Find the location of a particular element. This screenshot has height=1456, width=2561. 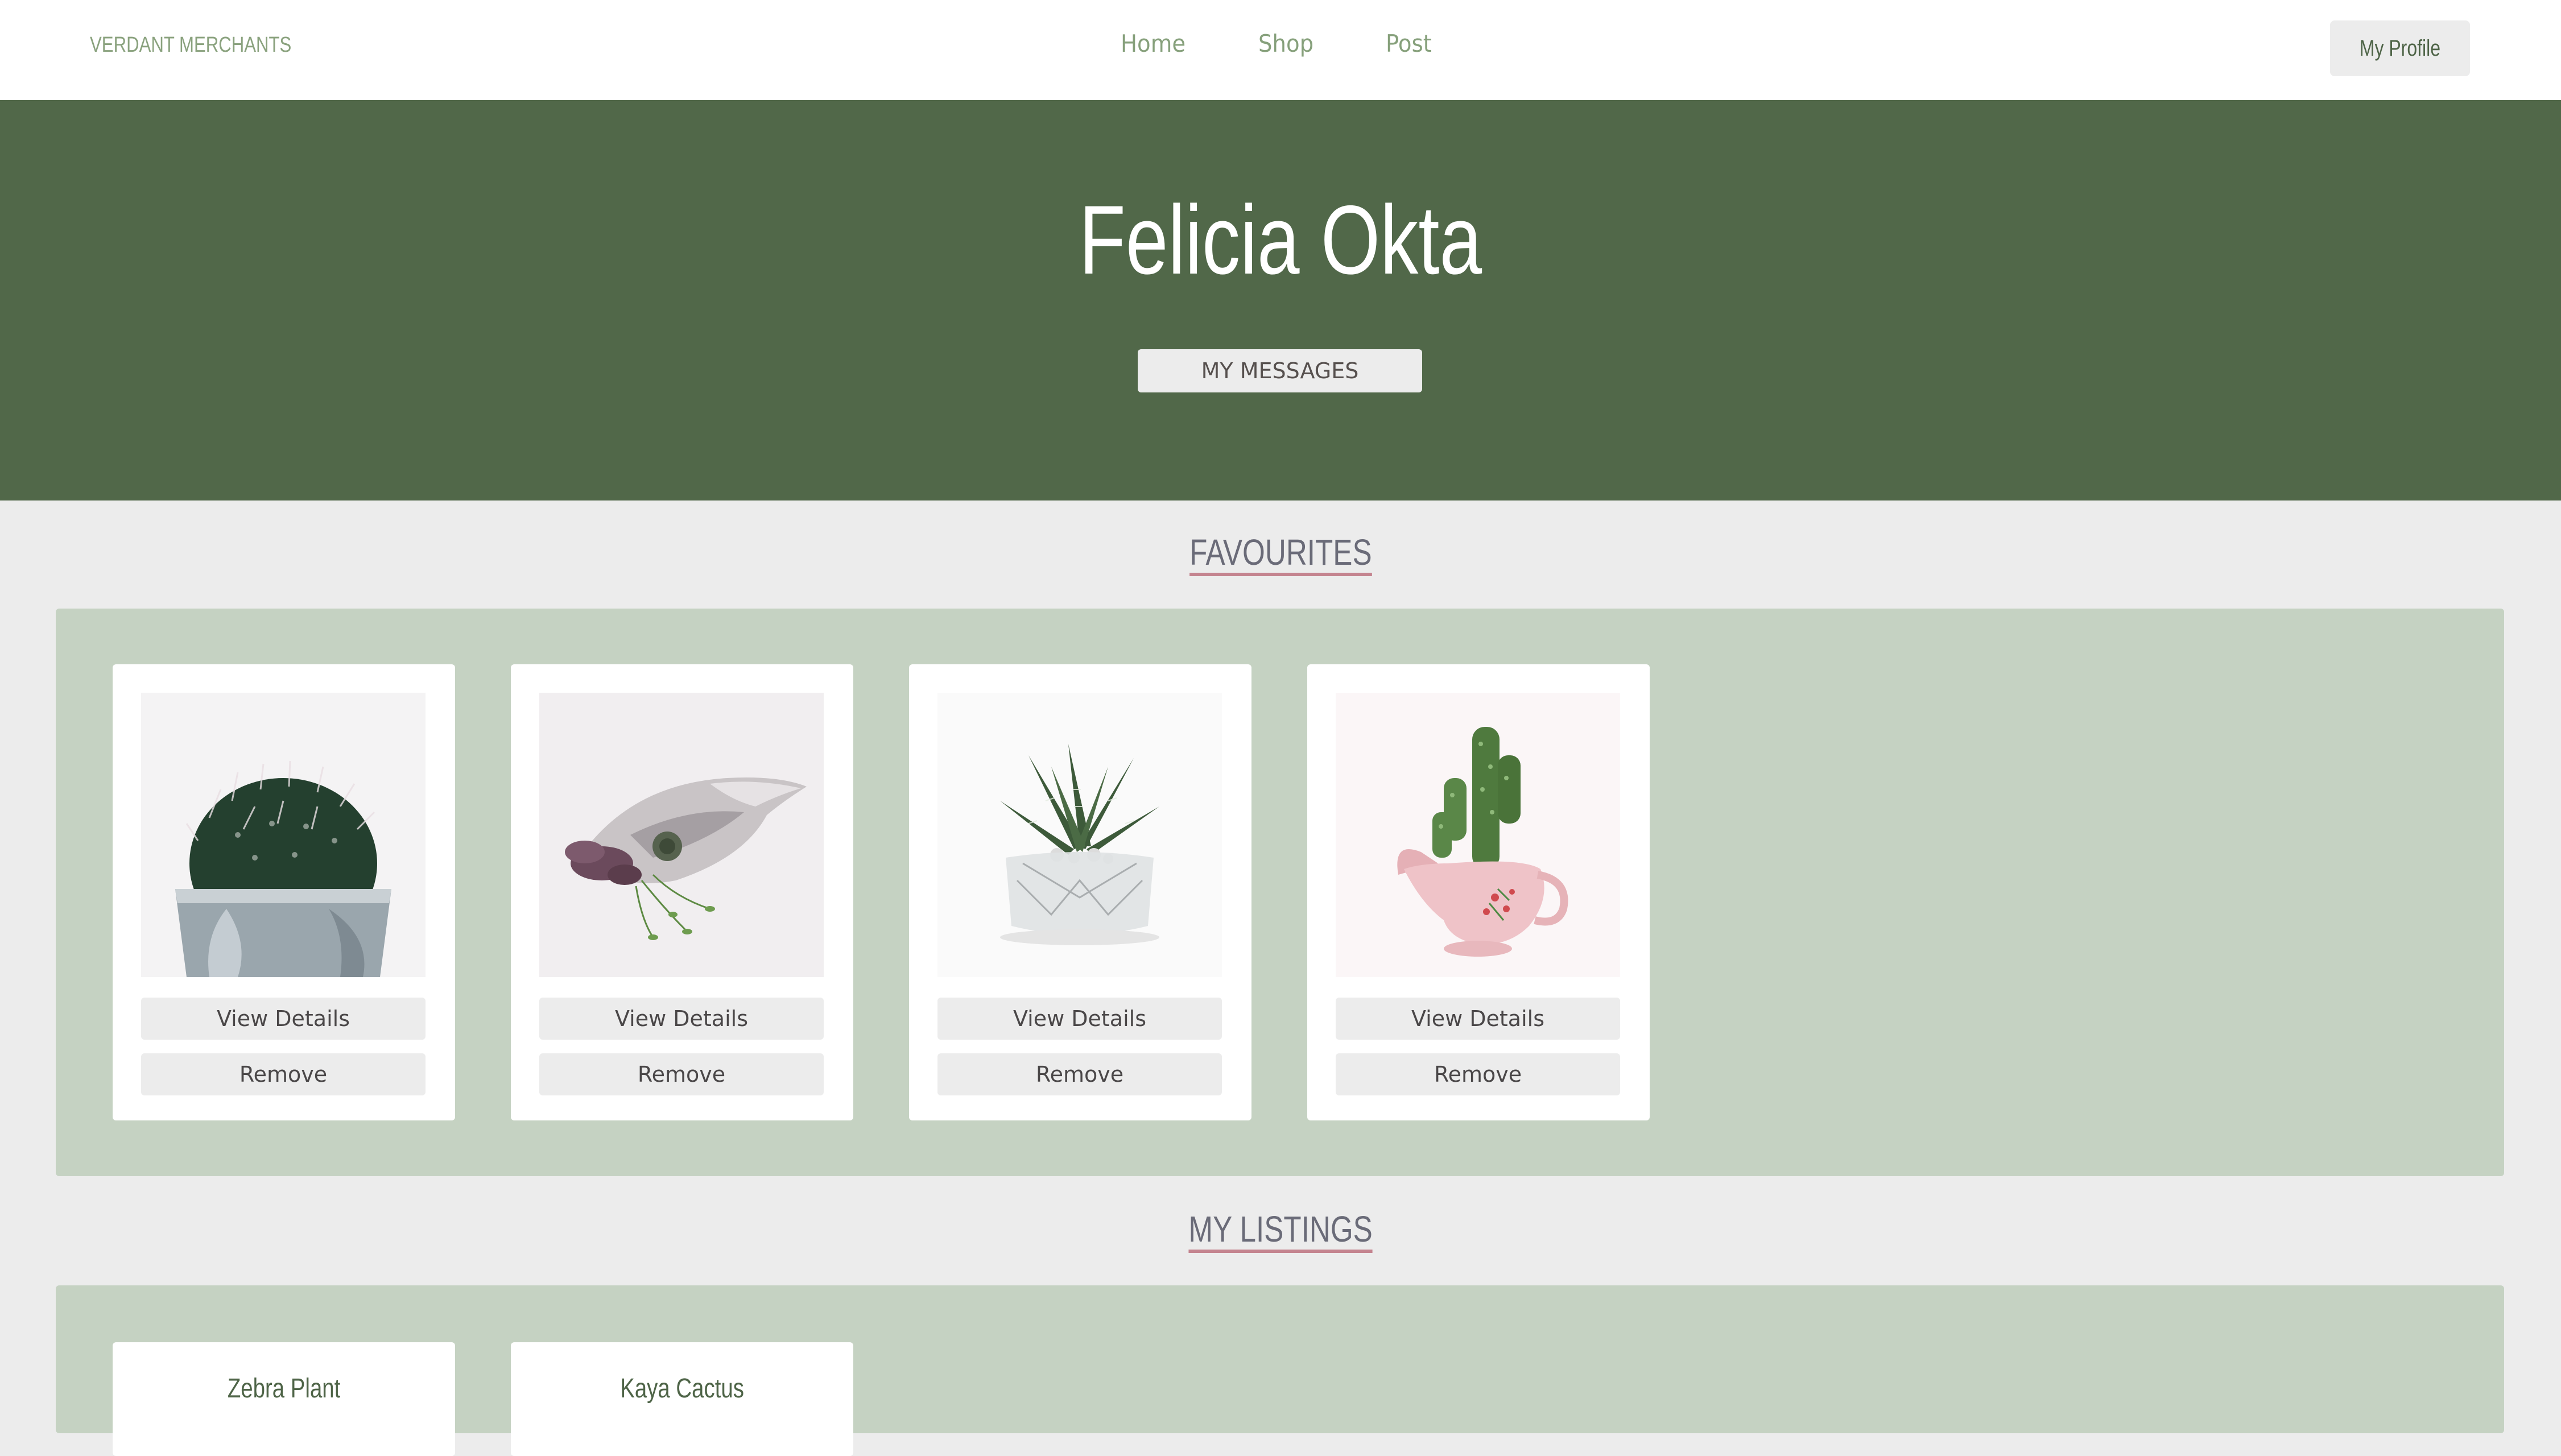

listing-name-text: Zebra Plant is located at coordinates (284, 1389).